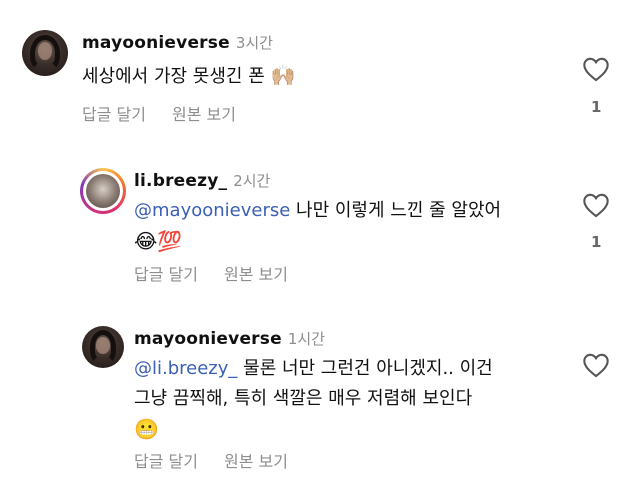  I want to click on comment-header: mayoonieverse 3시간, so click(177, 42).